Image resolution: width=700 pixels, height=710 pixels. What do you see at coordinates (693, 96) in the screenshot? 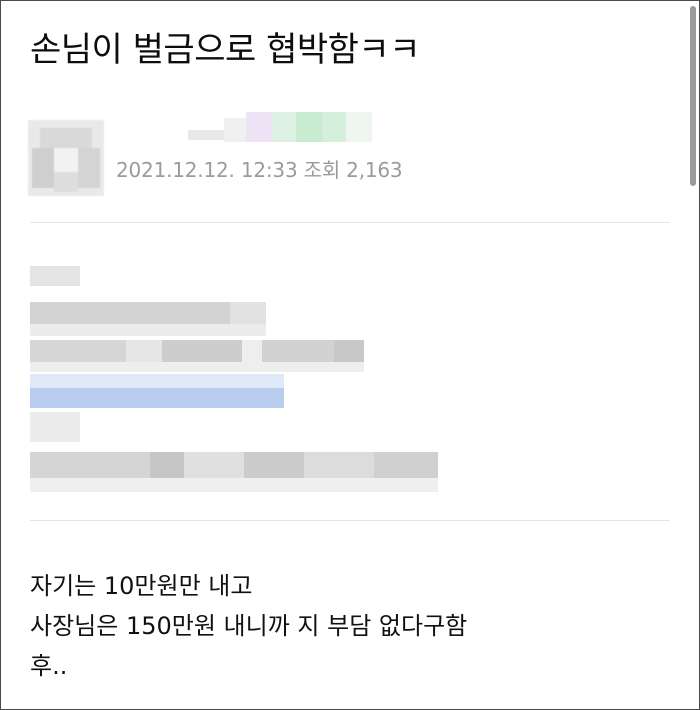
I see `scrollbar` at bounding box center [693, 96].